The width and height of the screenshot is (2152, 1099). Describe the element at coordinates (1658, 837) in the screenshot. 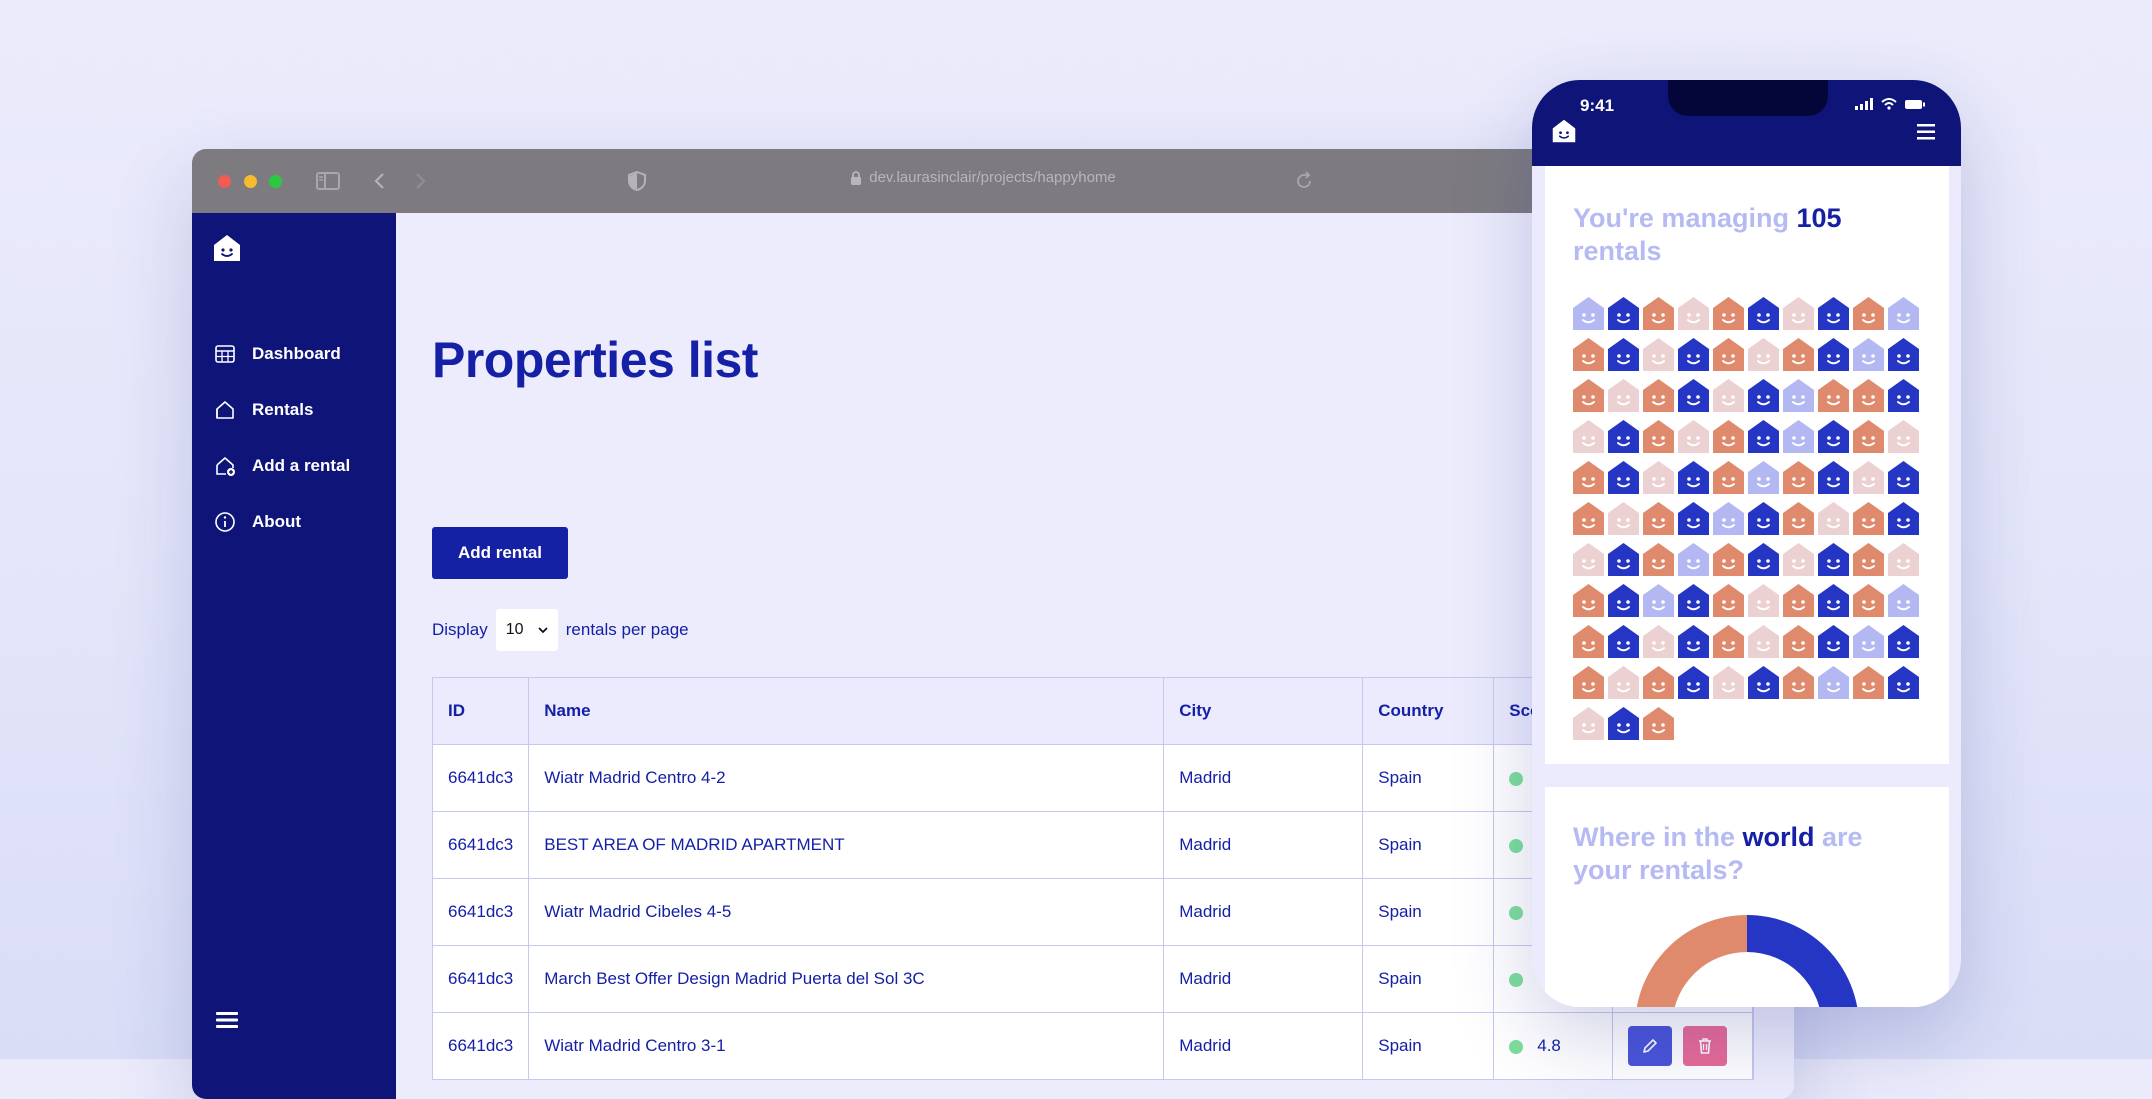

I see `title-start: Where in the` at that location.